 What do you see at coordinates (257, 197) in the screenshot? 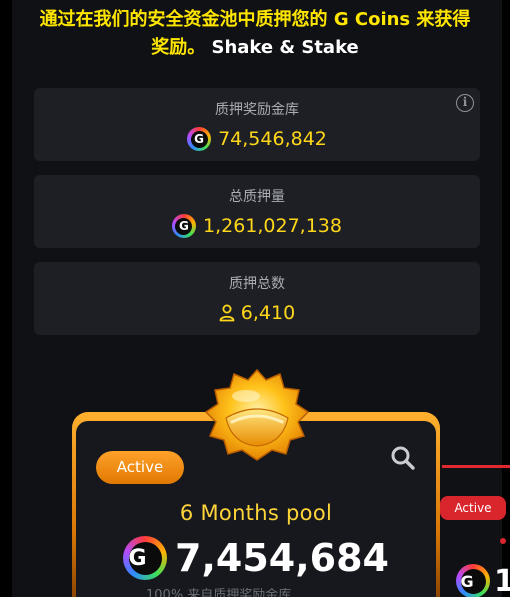
I see `stat-label: 总质押量` at bounding box center [257, 197].